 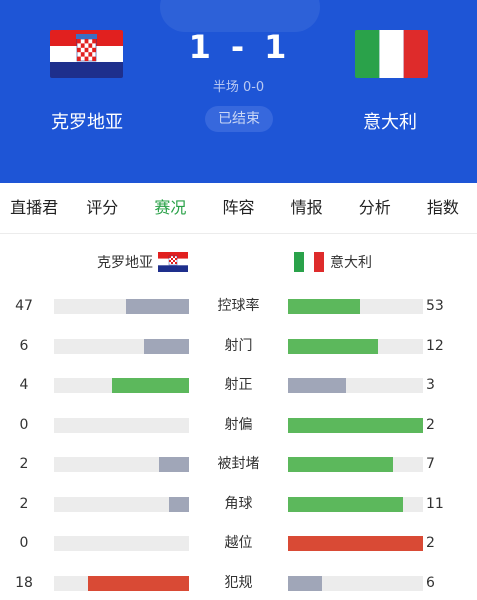 What do you see at coordinates (390, 121) in the screenshot?
I see `away-team-name: 意大利` at bounding box center [390, 121].